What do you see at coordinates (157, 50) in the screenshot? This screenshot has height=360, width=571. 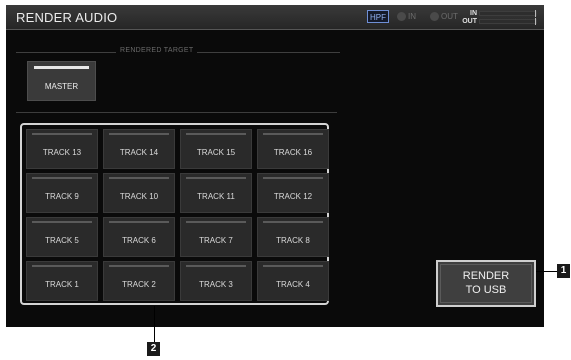 I see `rendered-target-label: RENDERED TARGET` at bounding box center [157, 50].